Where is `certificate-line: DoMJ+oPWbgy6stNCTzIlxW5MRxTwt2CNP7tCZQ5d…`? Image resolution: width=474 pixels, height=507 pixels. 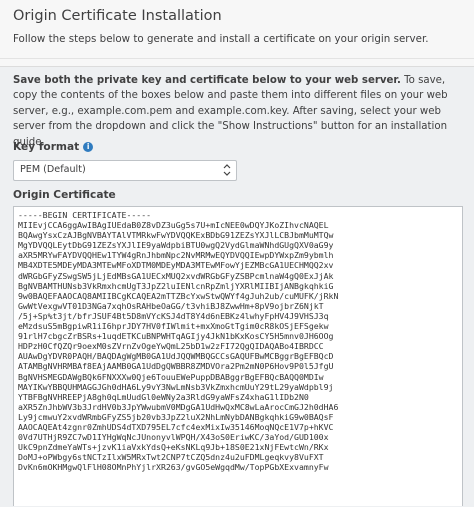
certificate-line: DoMJ+oPWbgy6stNCTzIlxW5MRxTwt2CNP7tCZQ5d… is located at coordinates (171, 457).